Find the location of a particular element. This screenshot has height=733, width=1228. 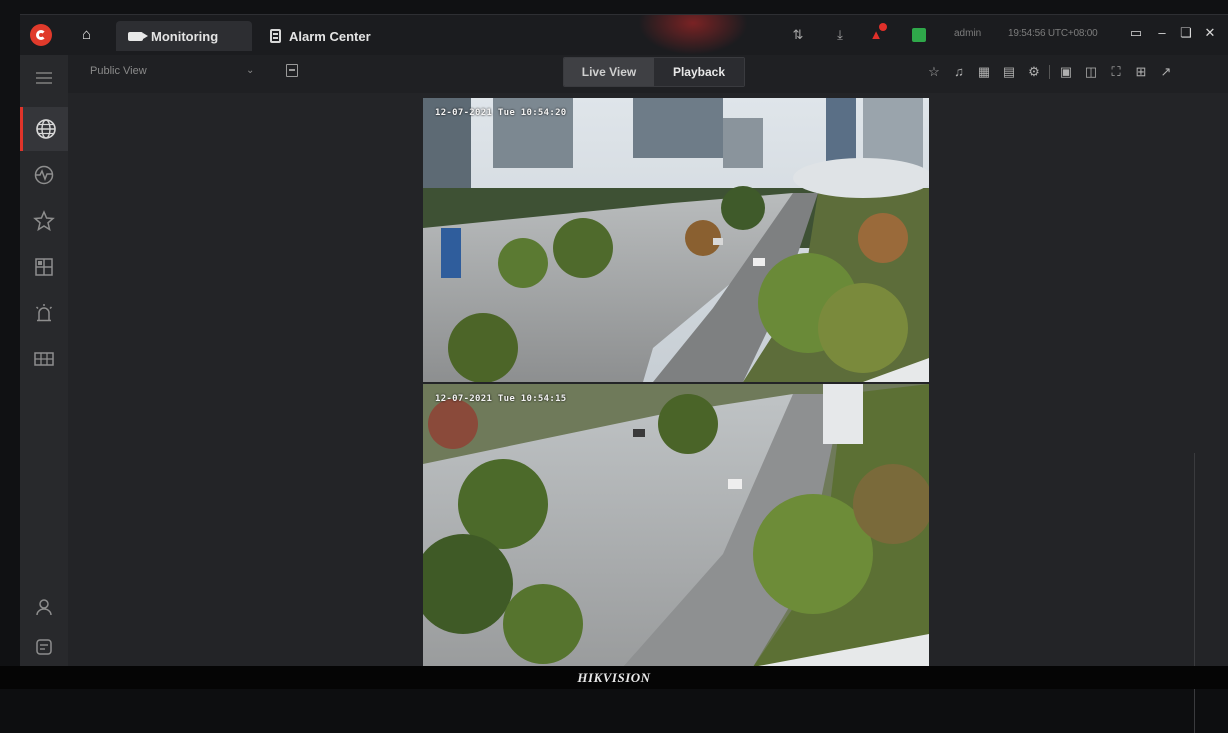

brand-logo: HIKVISION is located at coordinates (614, 677).